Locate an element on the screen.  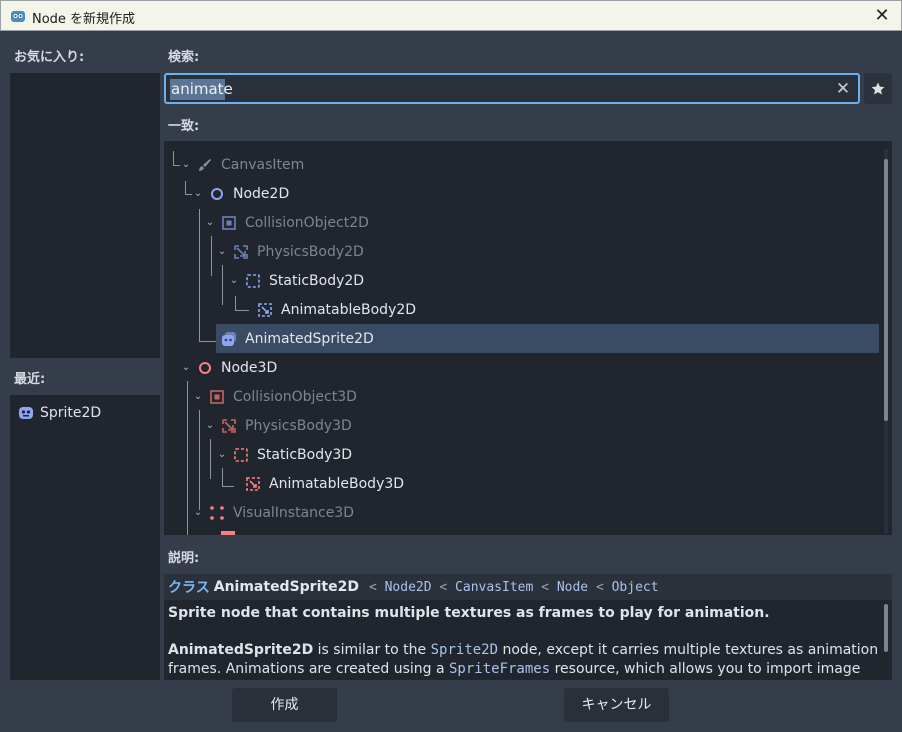
tree-item-animatablebody2d: AnimatableBody2D is located at coordinates (334, 309).